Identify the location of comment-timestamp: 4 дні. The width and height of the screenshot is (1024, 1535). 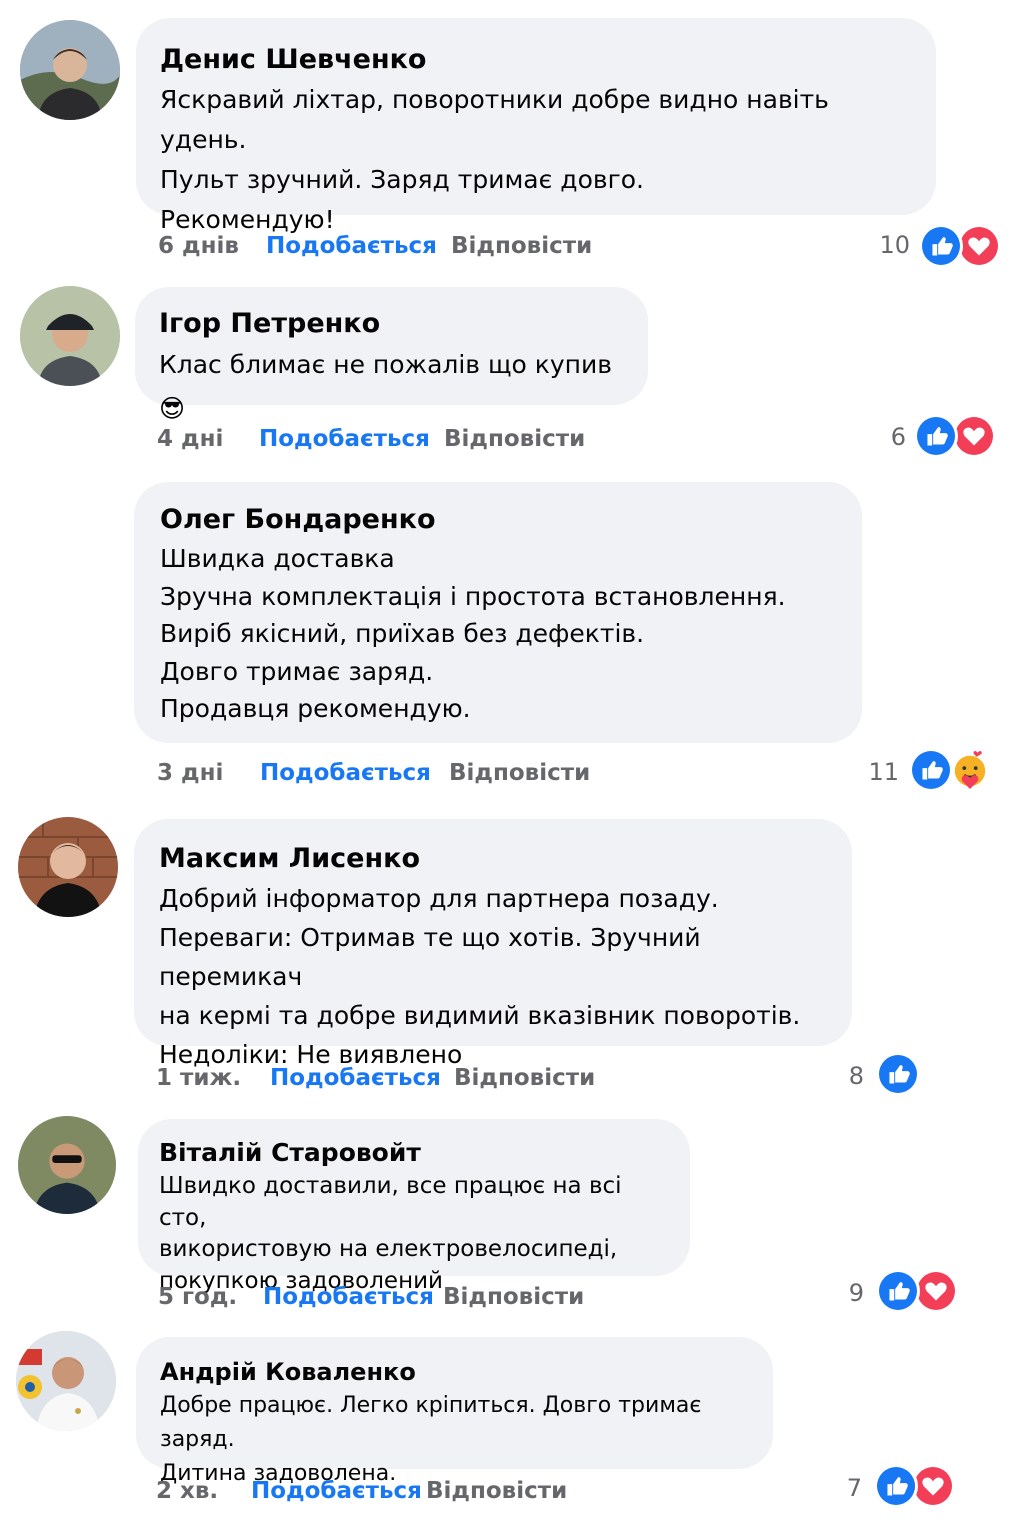
(190, 439).